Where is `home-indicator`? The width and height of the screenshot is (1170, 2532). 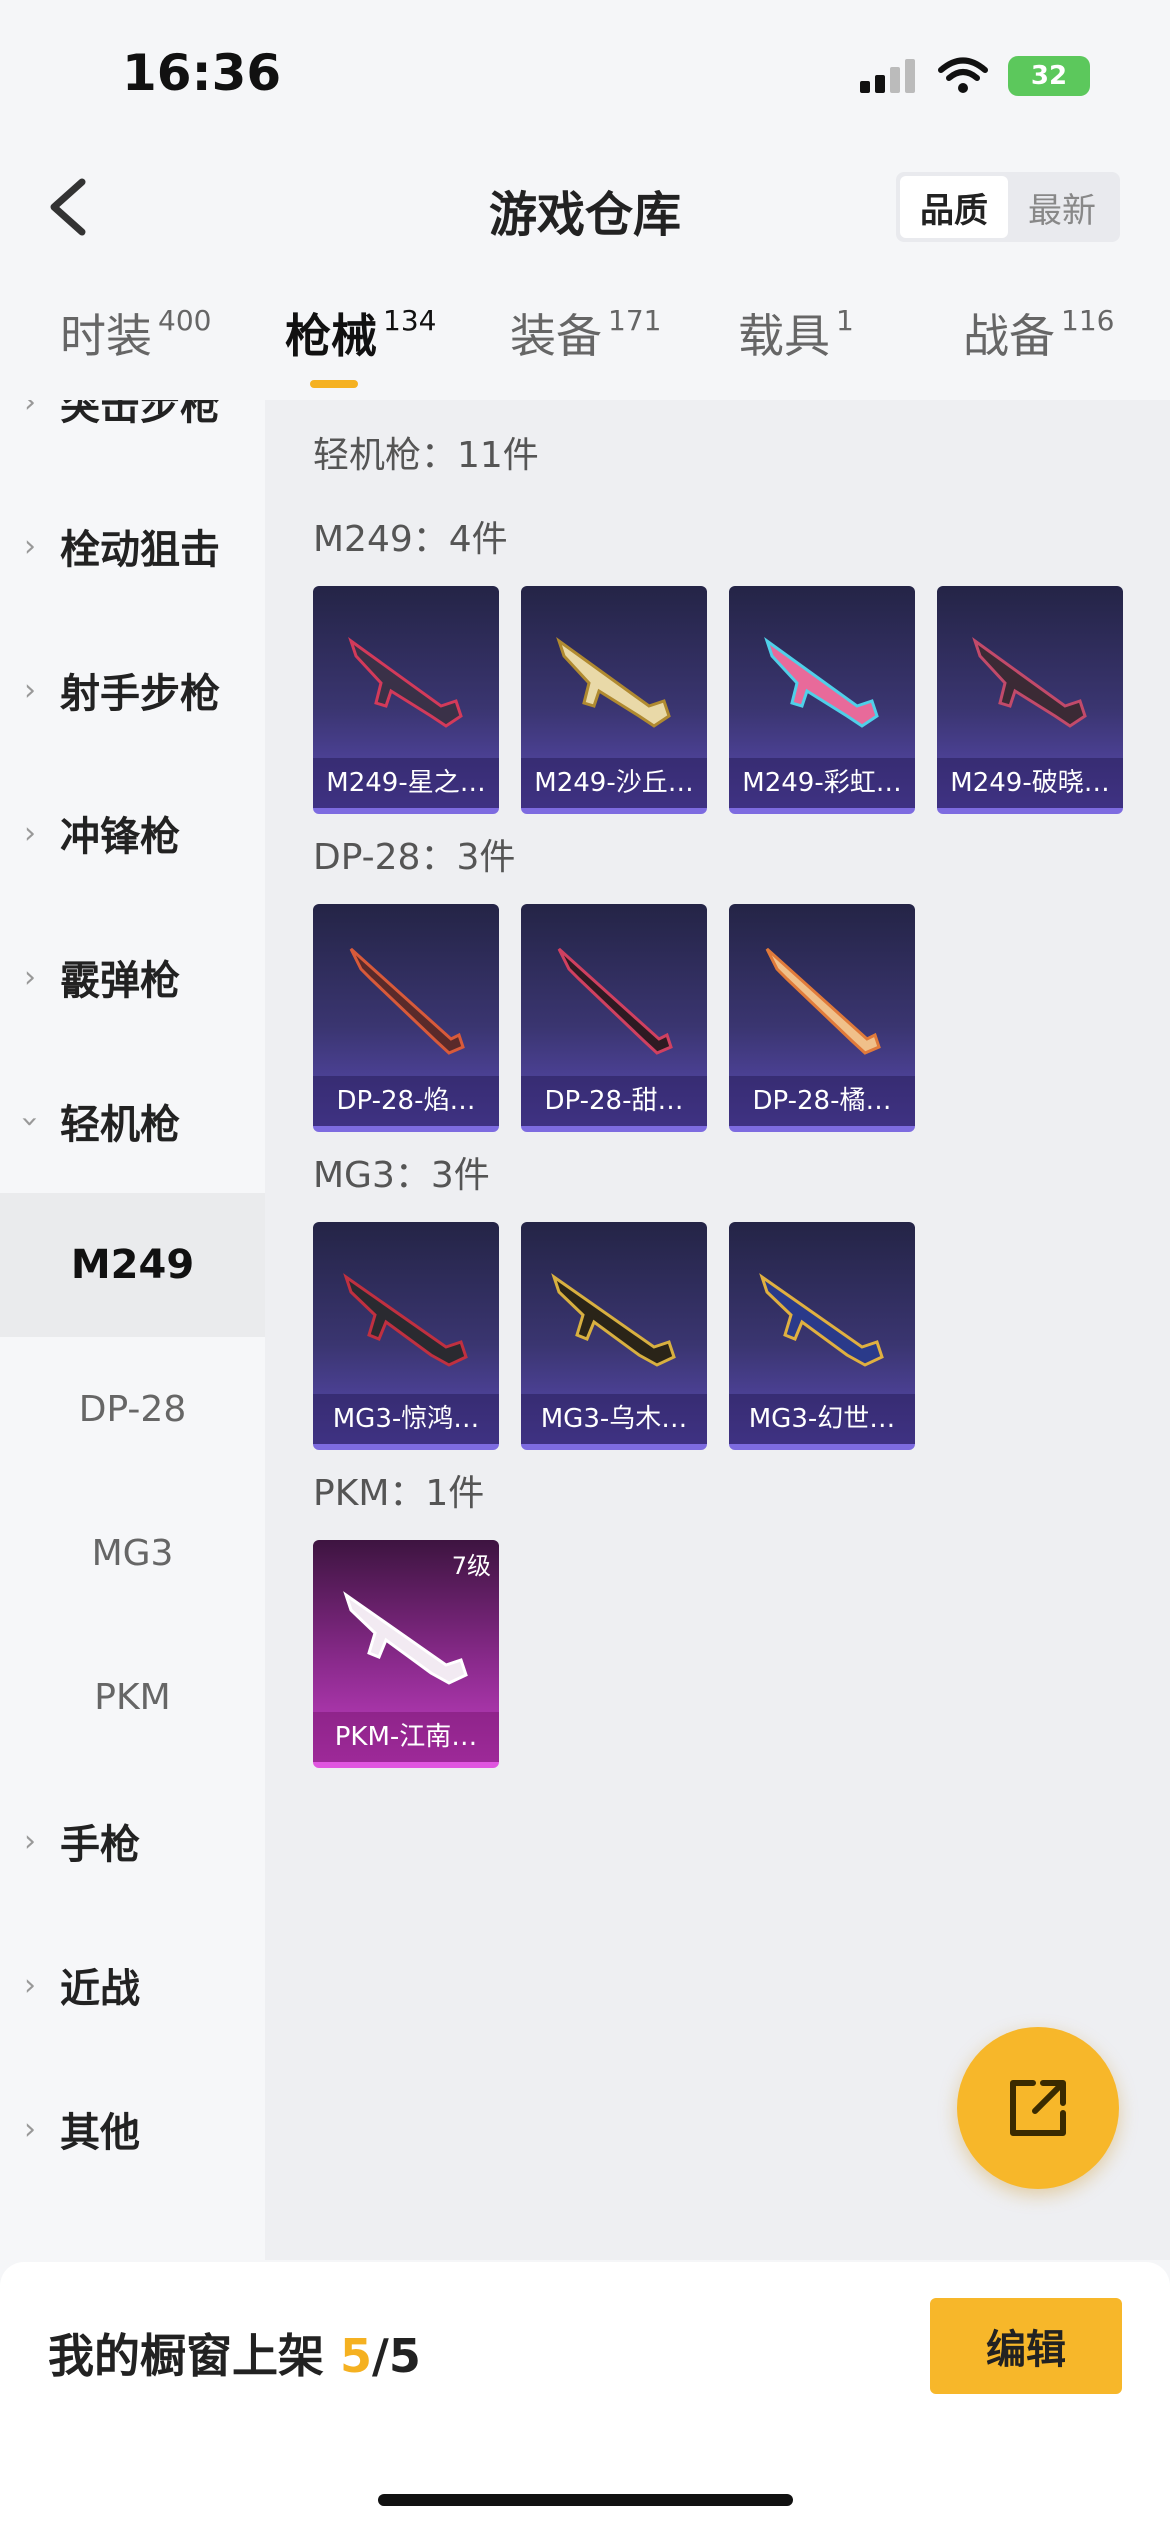 home-indicator is located at coordinates (585, 2500).